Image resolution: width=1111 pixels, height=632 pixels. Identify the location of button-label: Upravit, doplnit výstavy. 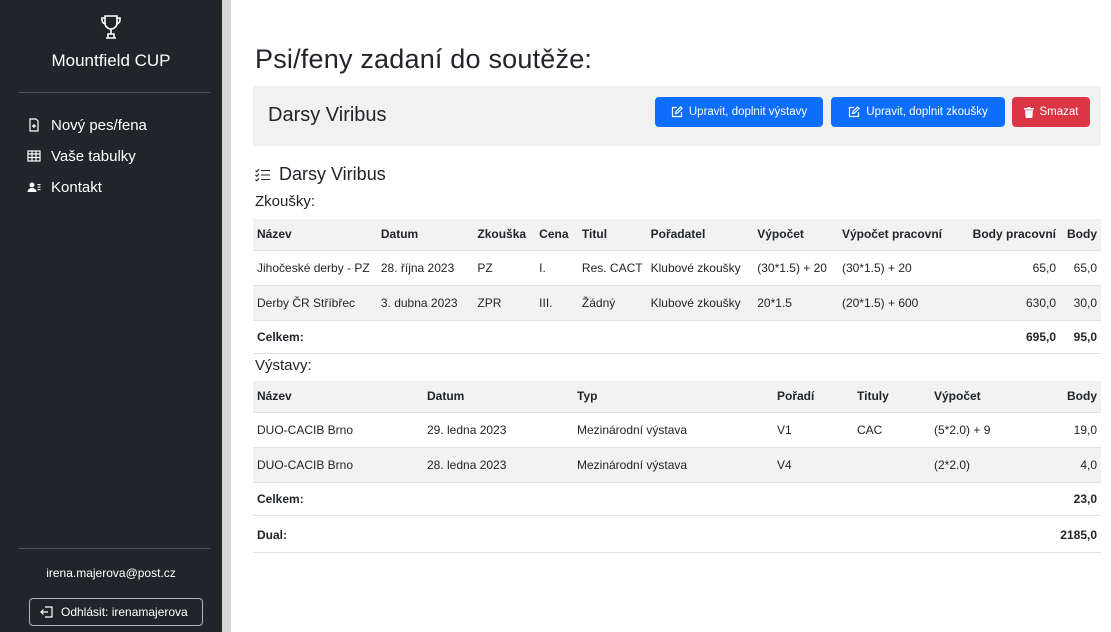
(748, 112).